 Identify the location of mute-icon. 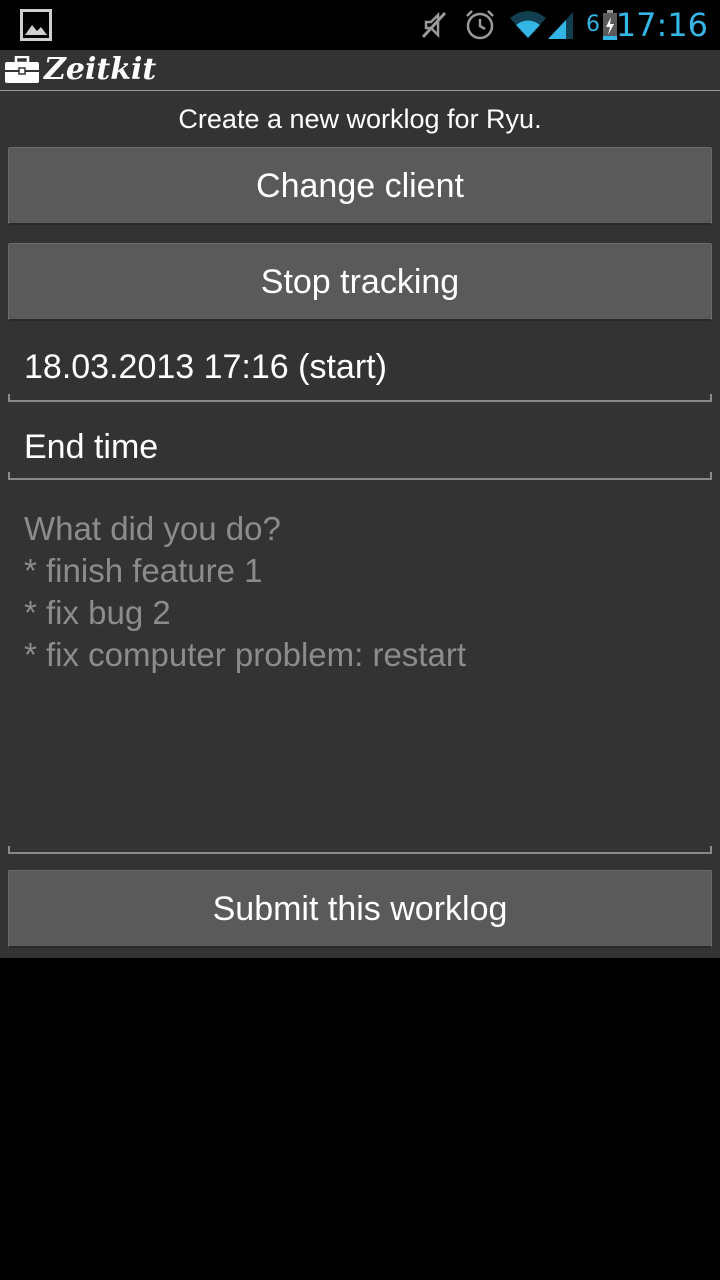
(434, 27).